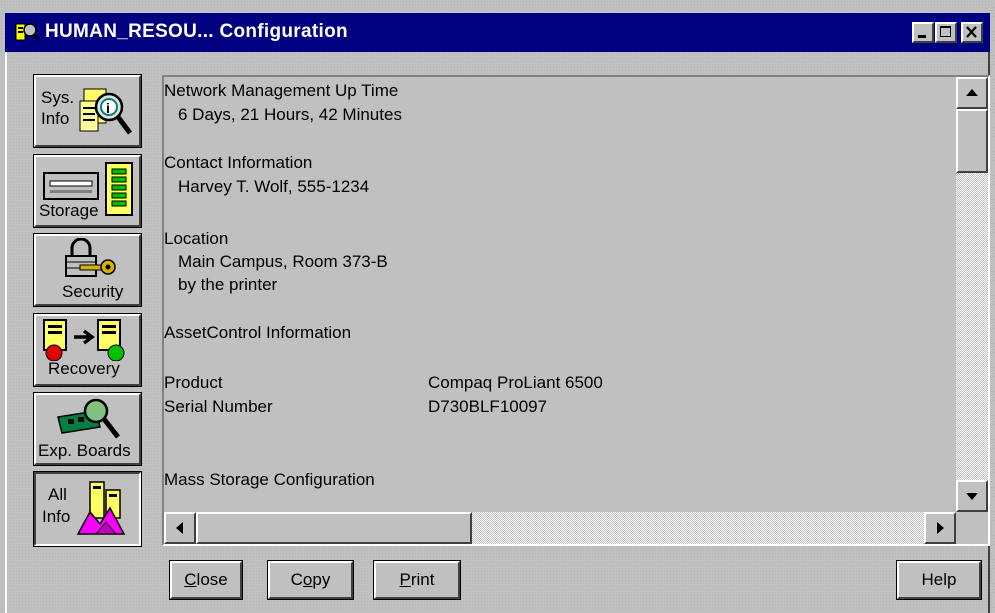 The height and width of the screenshot is (613, 995). Describe the element at coordinates (923, 32) in the screenshot. I see `minimize-button` at that location.